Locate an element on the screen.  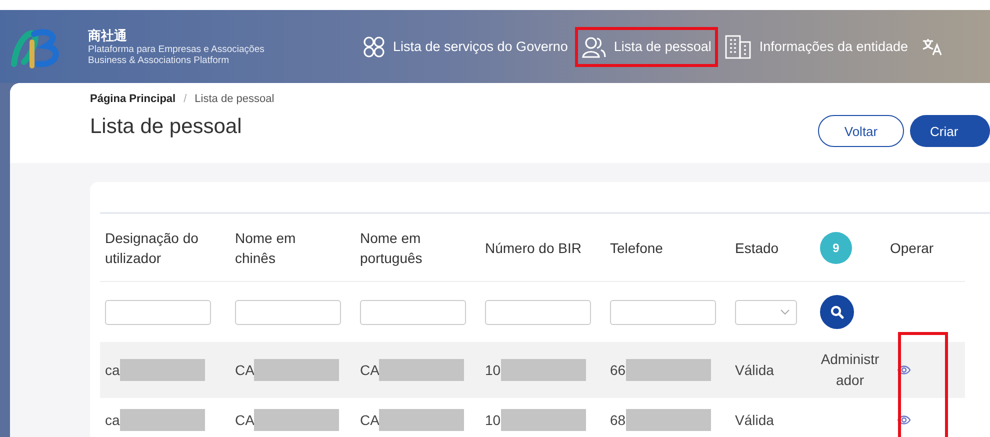
people-icon is located at coordinates (594, 47).